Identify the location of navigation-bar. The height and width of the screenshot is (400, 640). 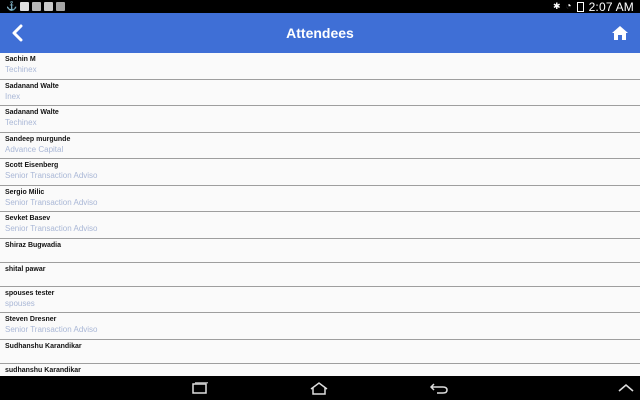
(320, 388).